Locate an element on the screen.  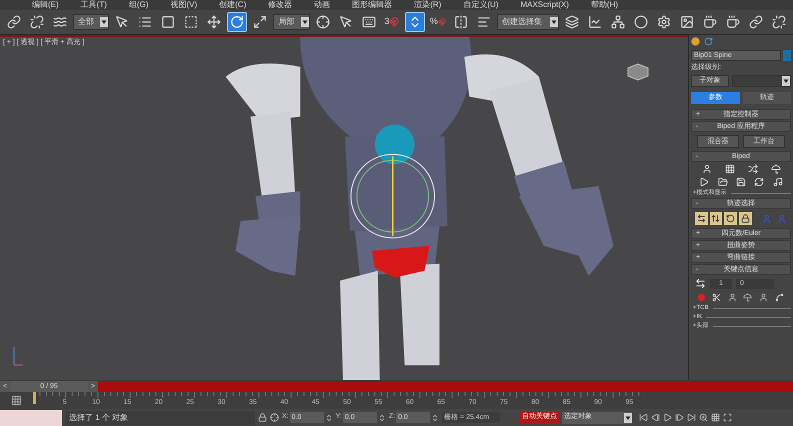
menu-item: 图形编辑器 is located at coordinates (372, 5).